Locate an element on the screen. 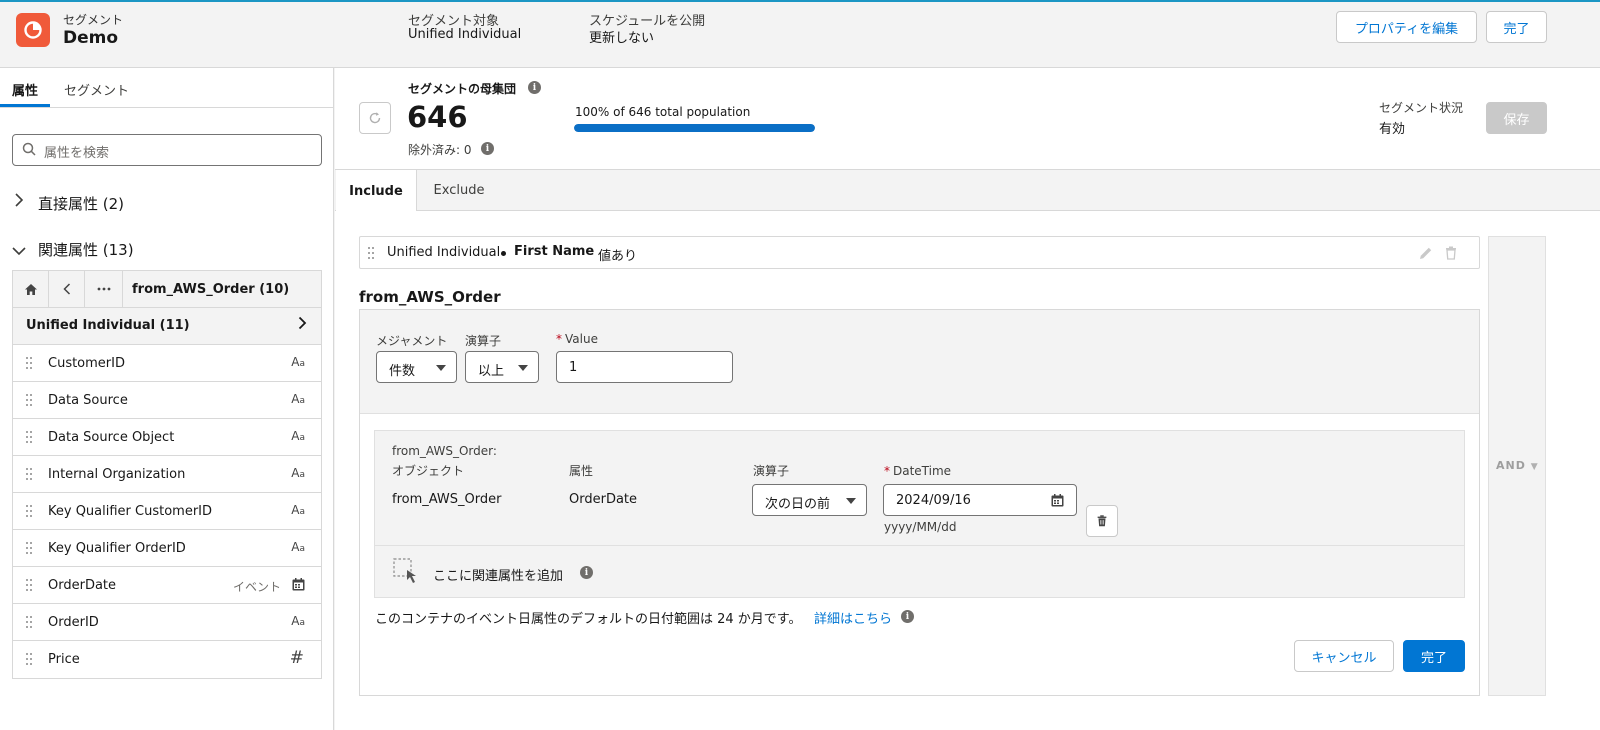 The width and height of the screenshot is (1600, 730). measurement-select: 件数 is located at coordinates (416, 367).